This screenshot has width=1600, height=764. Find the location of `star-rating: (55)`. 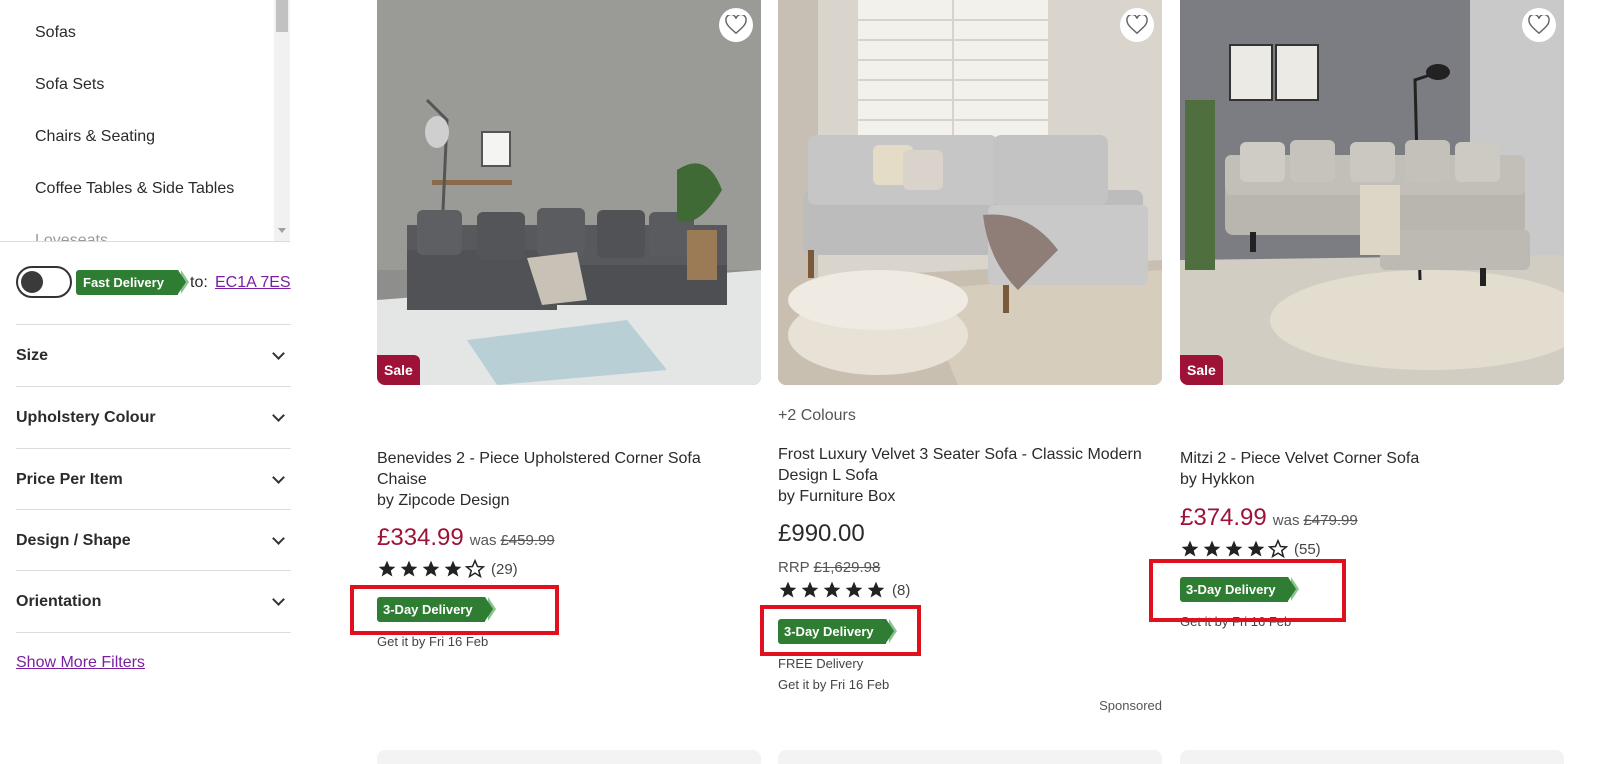

star-rating: (55) is located at coordinates (1250, 549).